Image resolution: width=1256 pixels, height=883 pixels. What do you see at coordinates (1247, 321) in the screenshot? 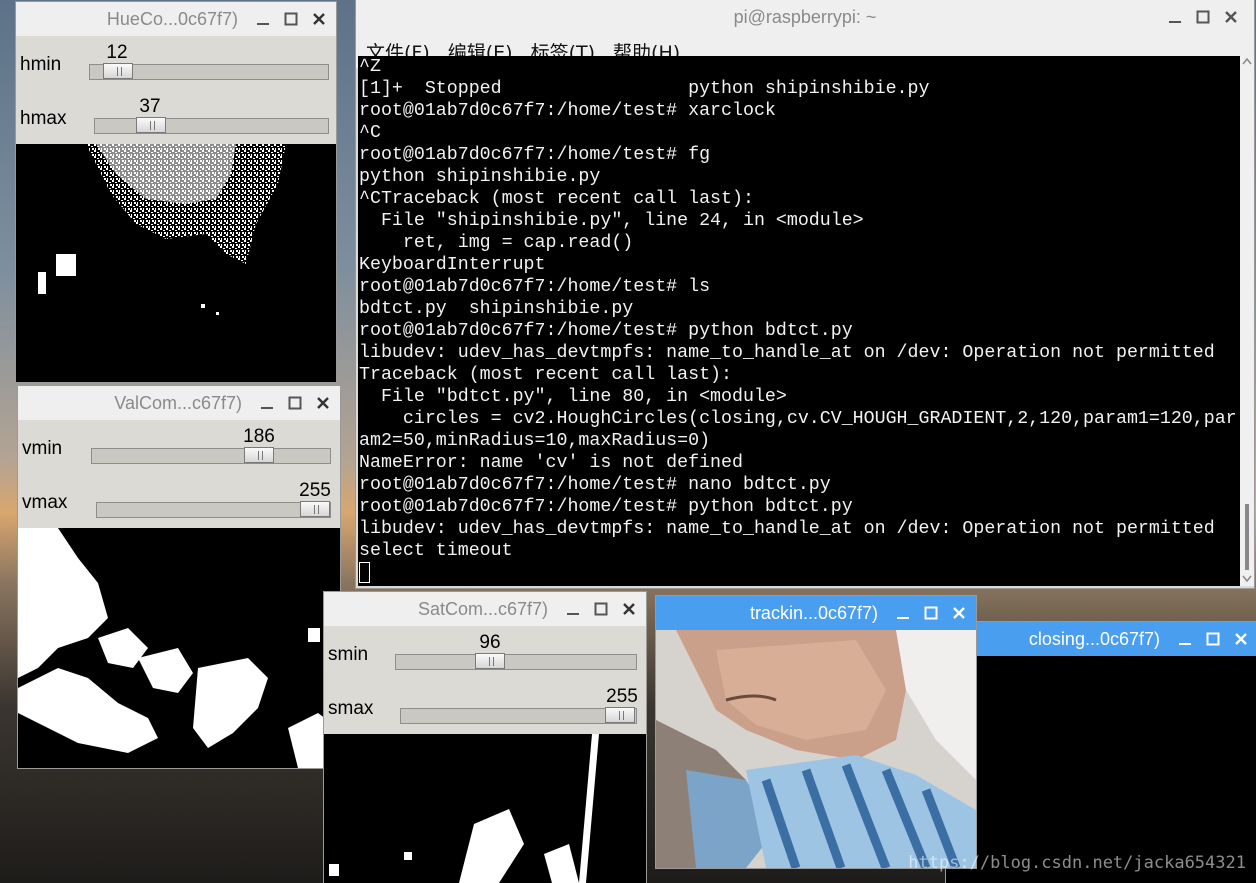
I see `terminal-scrollbar` at bounding box center [1247, 321].